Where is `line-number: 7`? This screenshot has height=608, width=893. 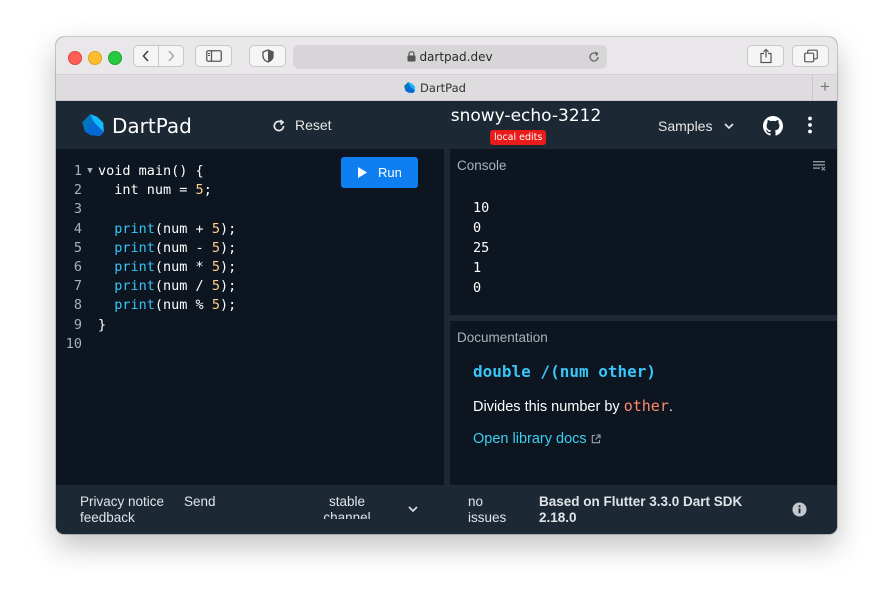 line-number: 7 is located at coordinates (77, 286).